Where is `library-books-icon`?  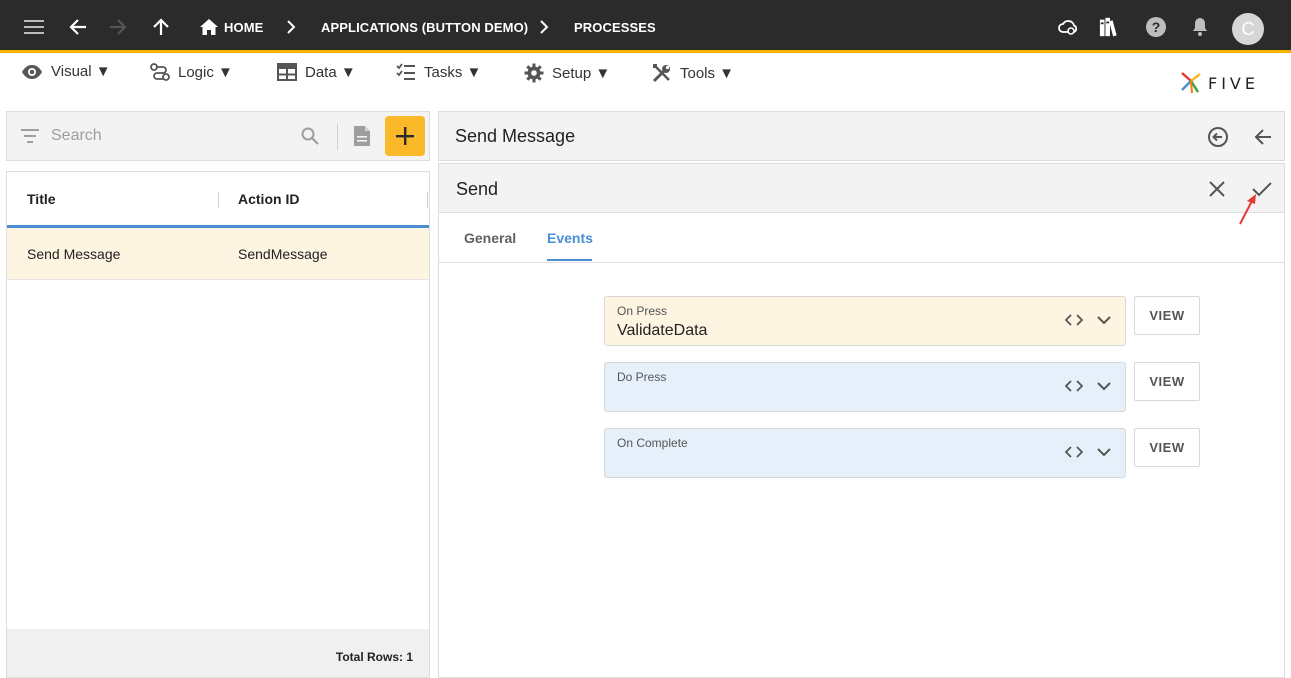
library-books-icon is located at coordinates (1110, 27).